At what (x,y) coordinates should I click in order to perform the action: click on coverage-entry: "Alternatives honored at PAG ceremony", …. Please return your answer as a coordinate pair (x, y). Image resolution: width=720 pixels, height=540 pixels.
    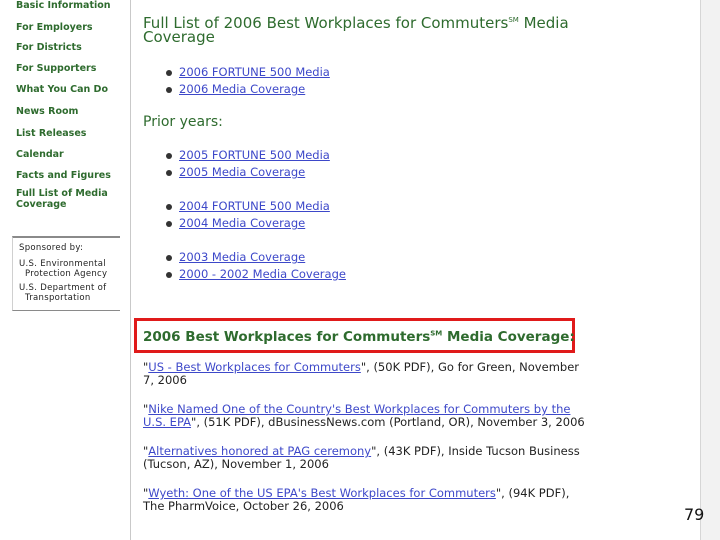
    Looking at the image, I should click on (361, 457).